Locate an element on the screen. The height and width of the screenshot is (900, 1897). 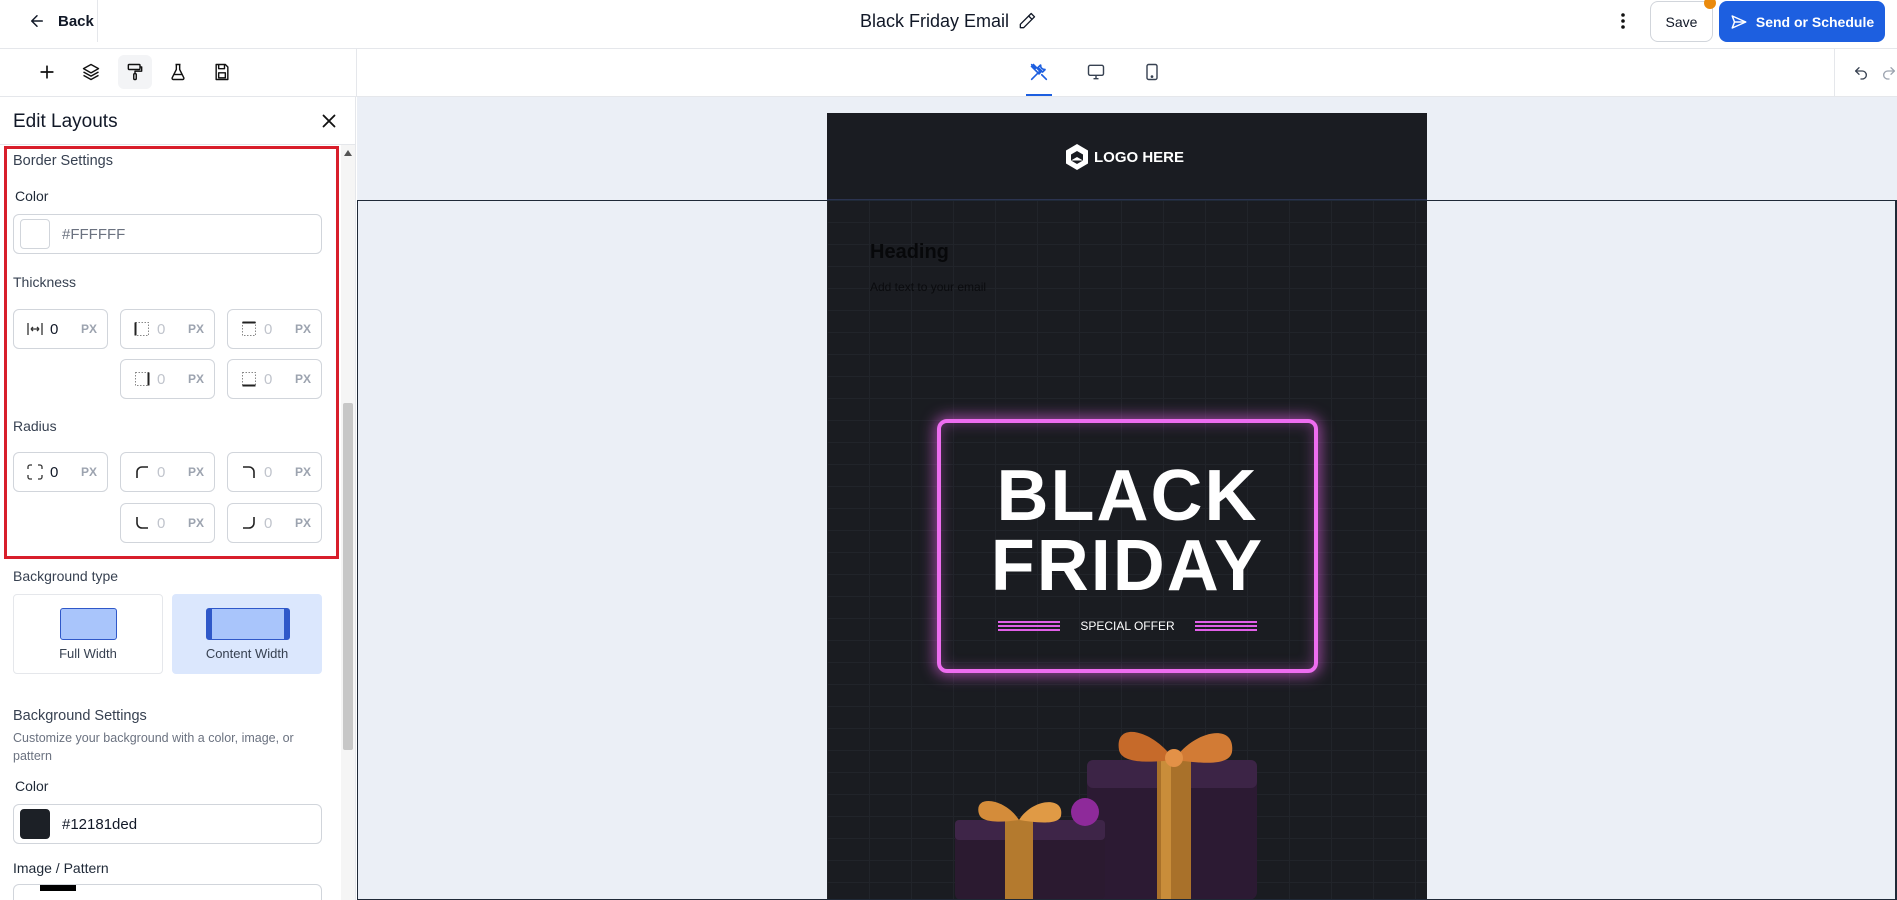
document-title: Black Friday Email is located at coordinates (934, 20).